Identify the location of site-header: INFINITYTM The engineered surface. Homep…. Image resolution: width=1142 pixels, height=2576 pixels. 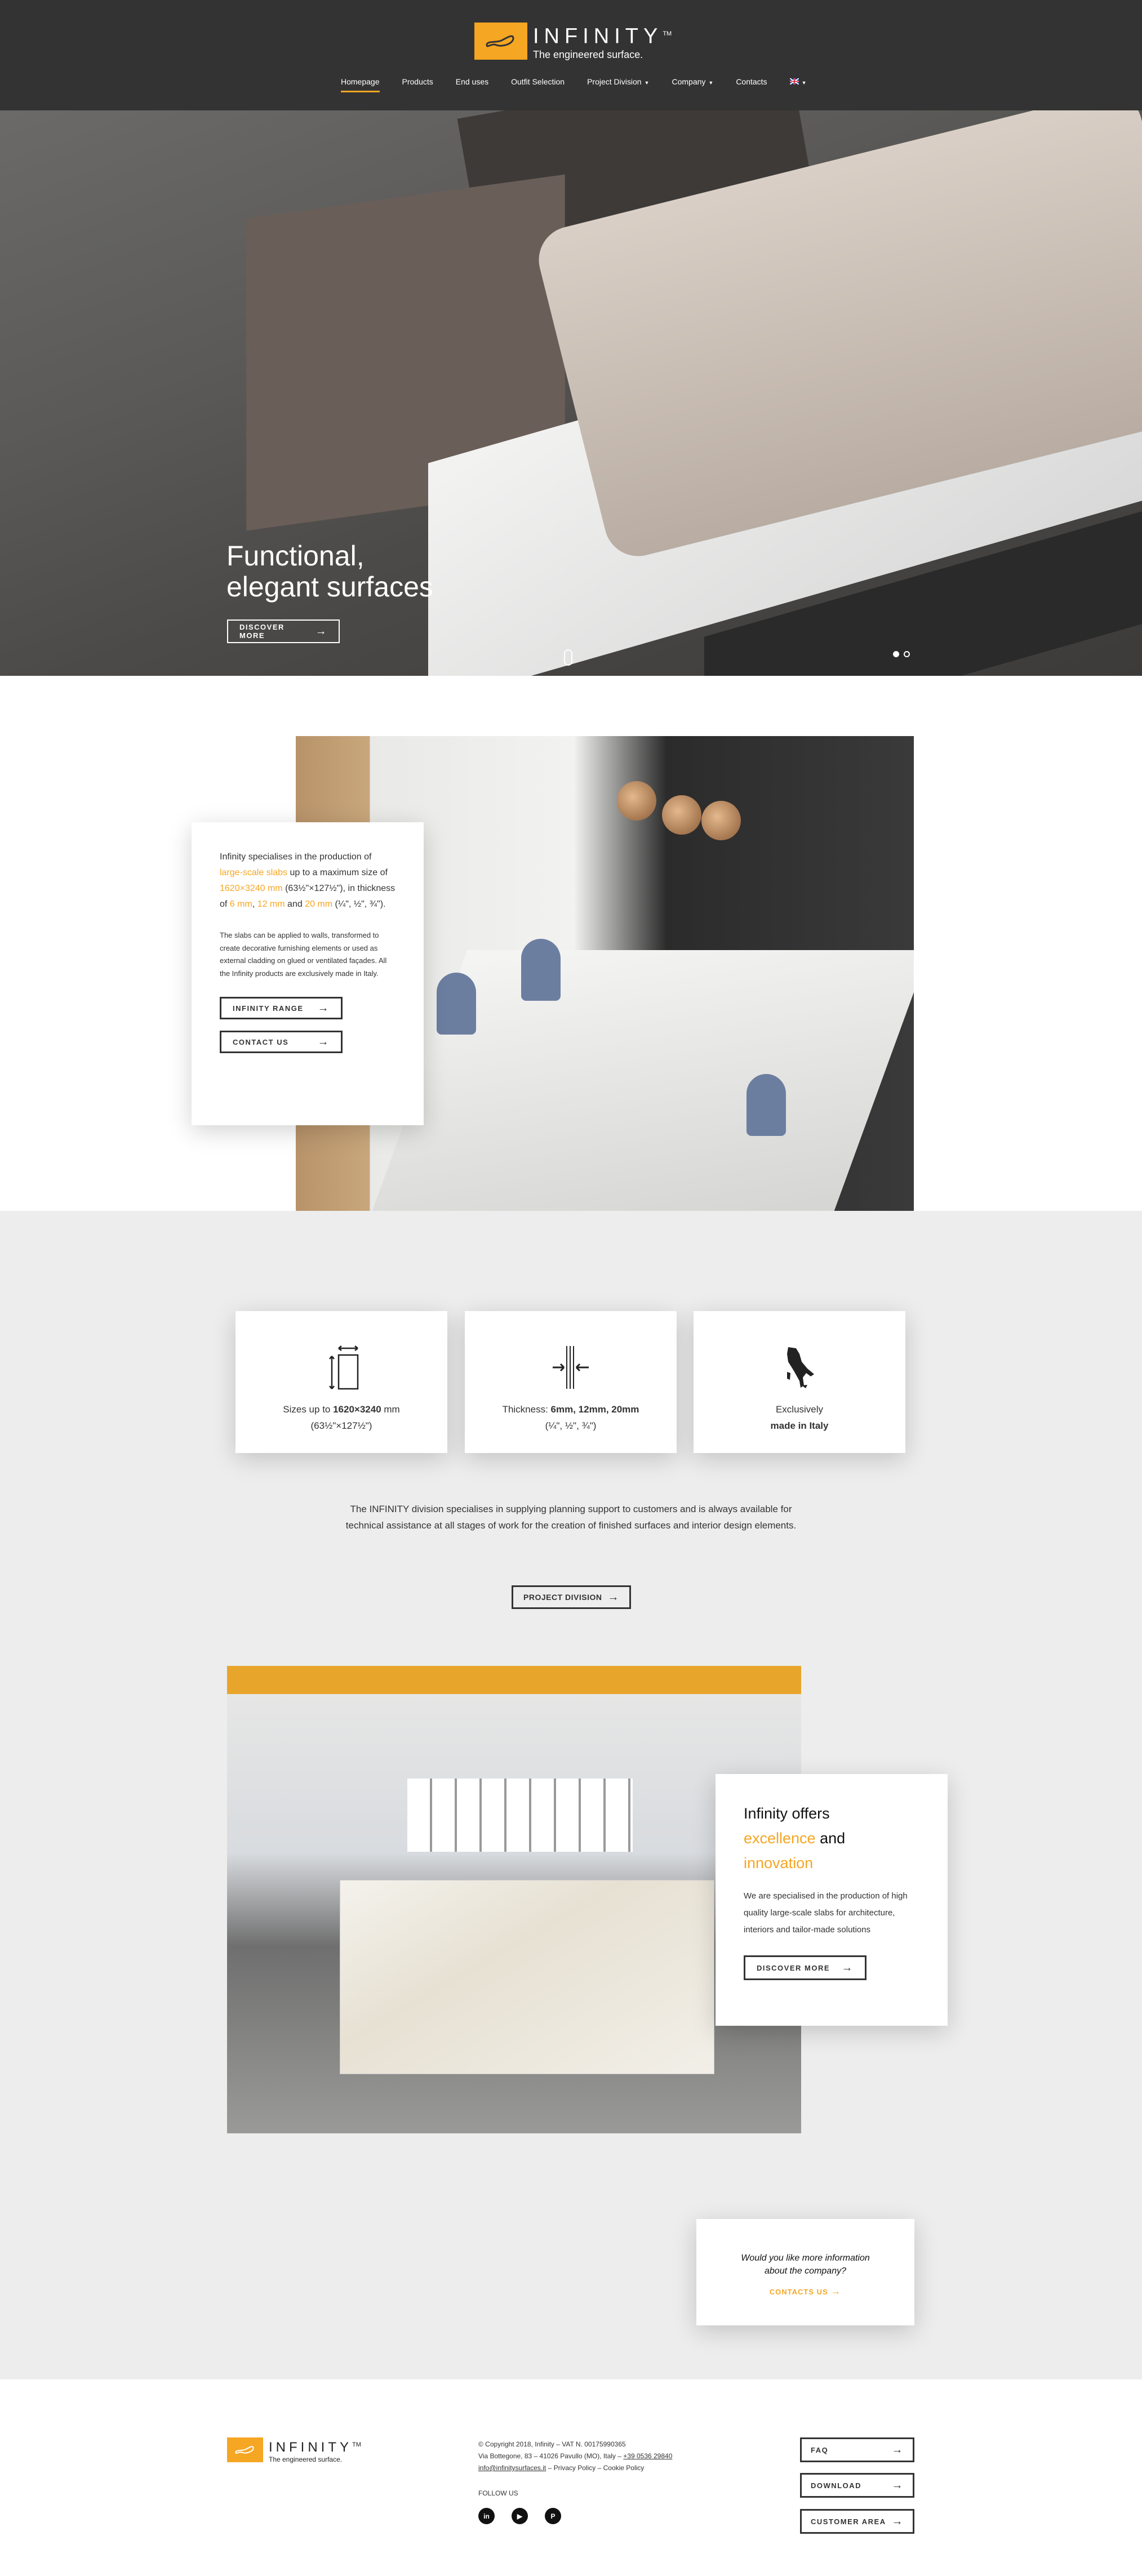
(571, 55).